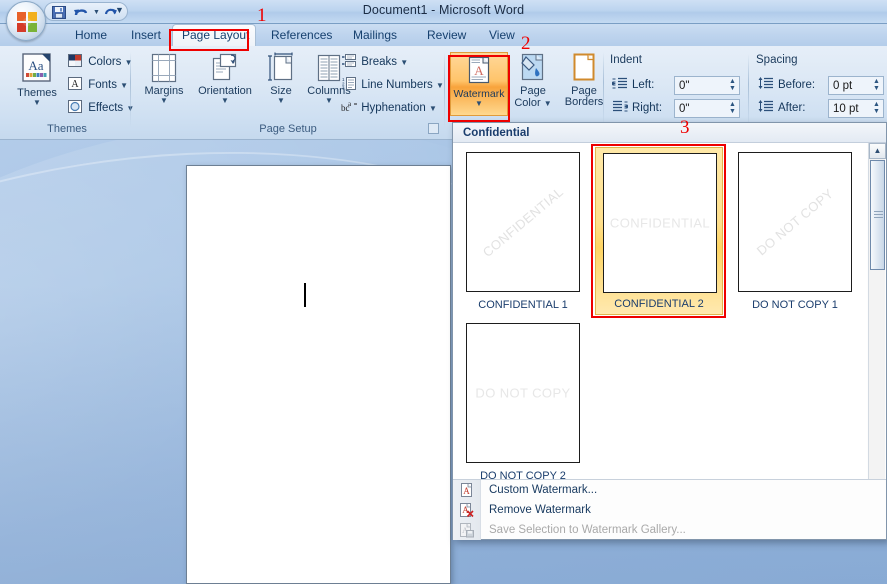  I want to click on fonts-icon: A, so click(76, 84).